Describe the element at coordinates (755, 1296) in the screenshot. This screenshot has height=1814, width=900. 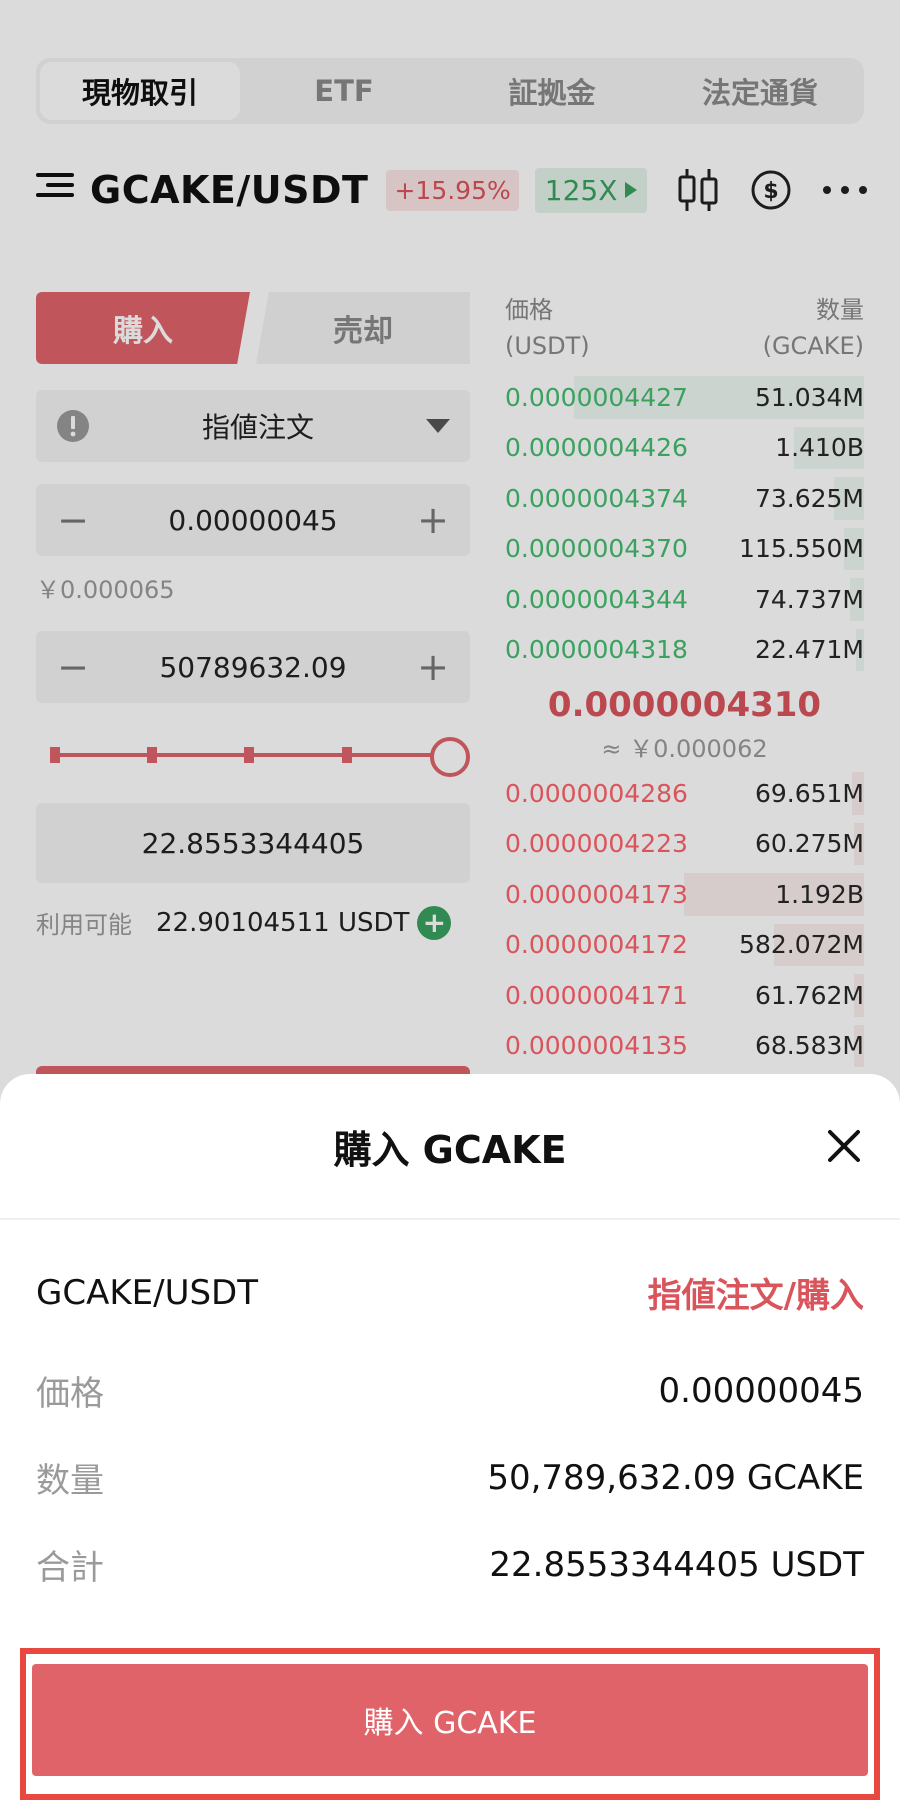
I see `sheet-order-type: 指値注文/購入` at that location.